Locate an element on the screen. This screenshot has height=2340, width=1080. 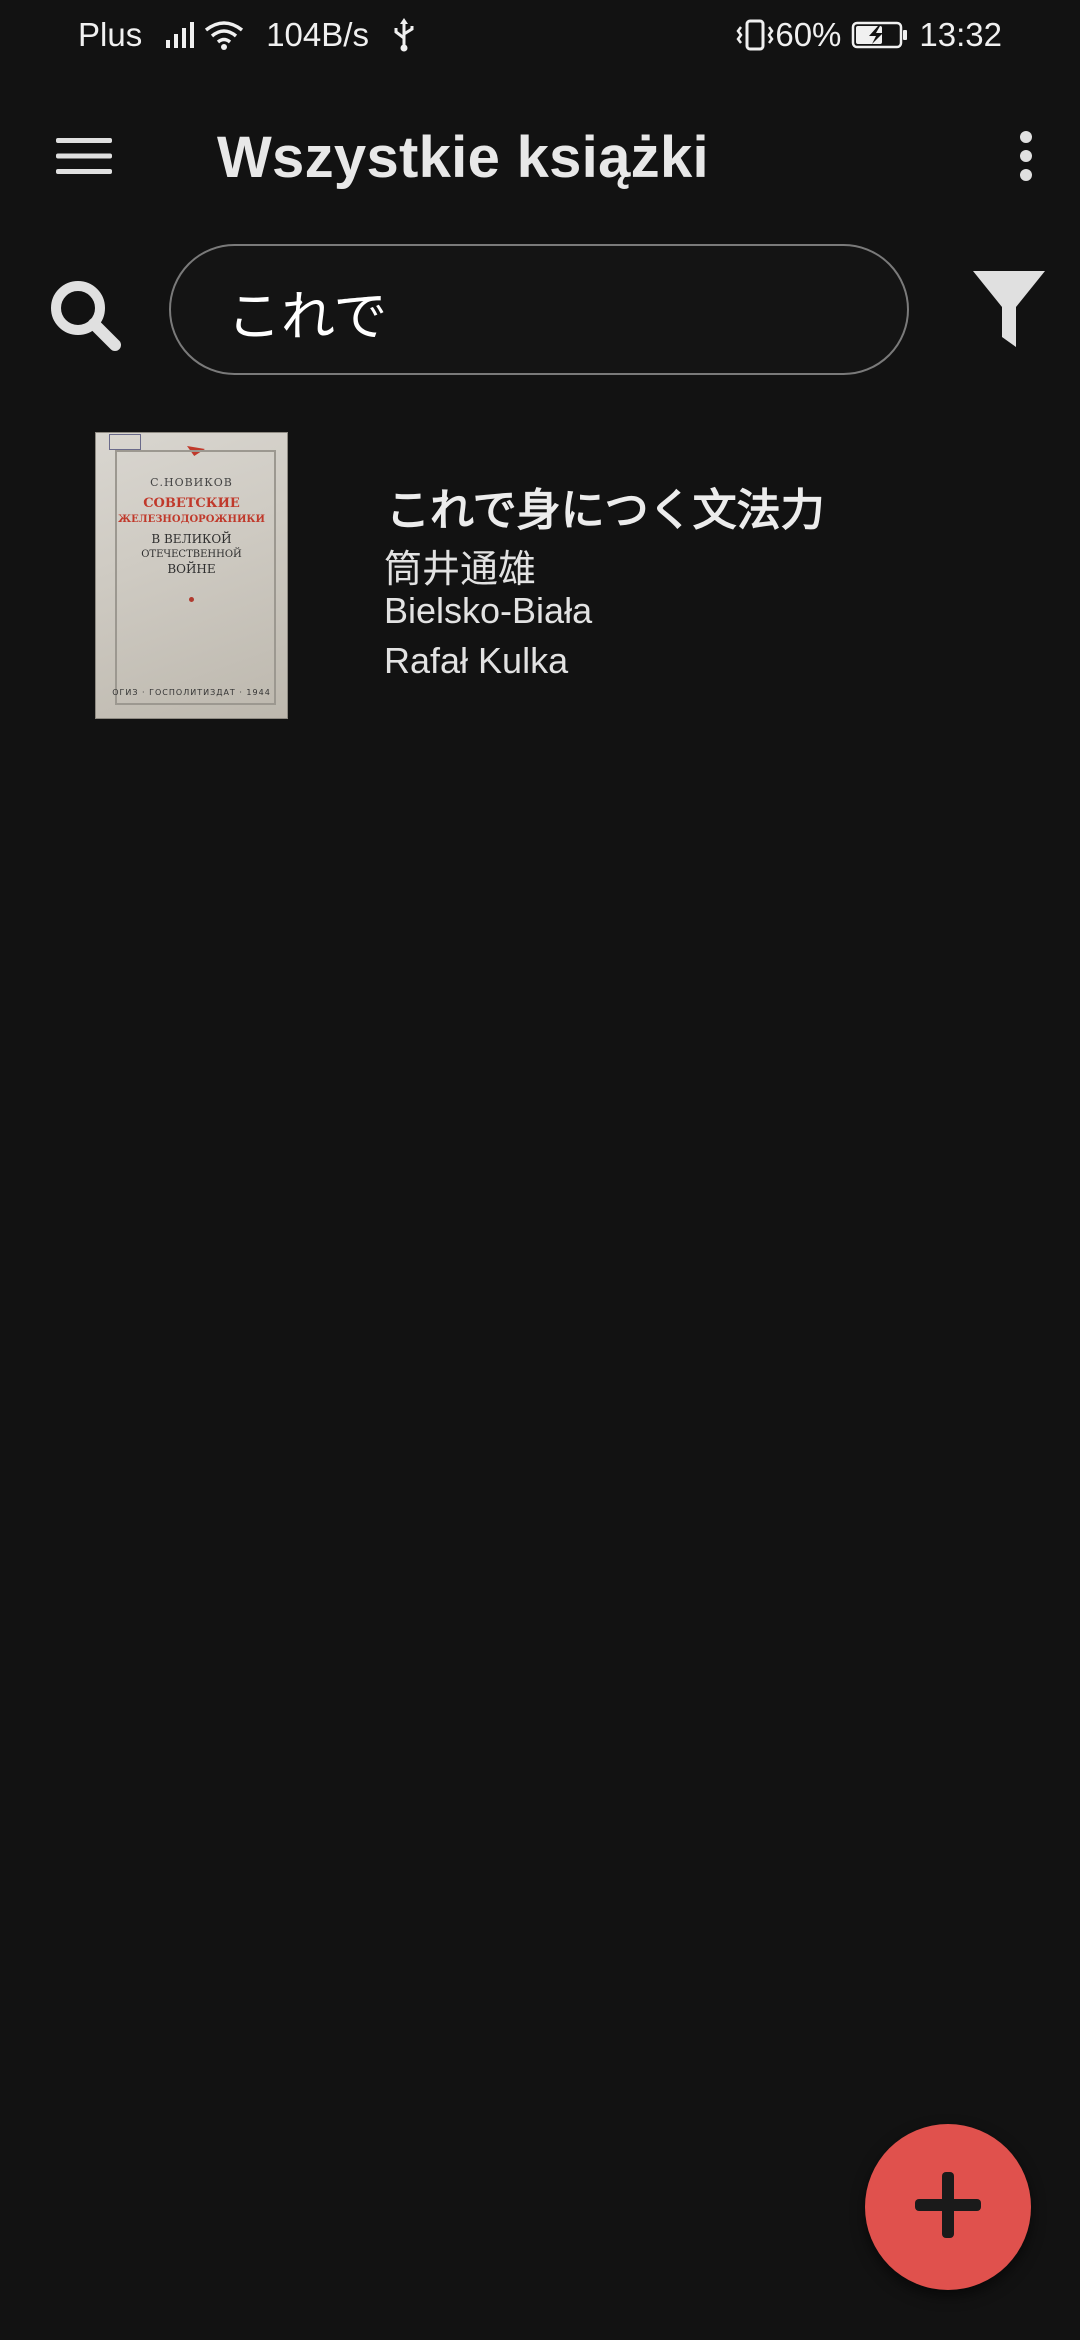
book-owner: Rafał Kulka is located at coordinates (476, 660).